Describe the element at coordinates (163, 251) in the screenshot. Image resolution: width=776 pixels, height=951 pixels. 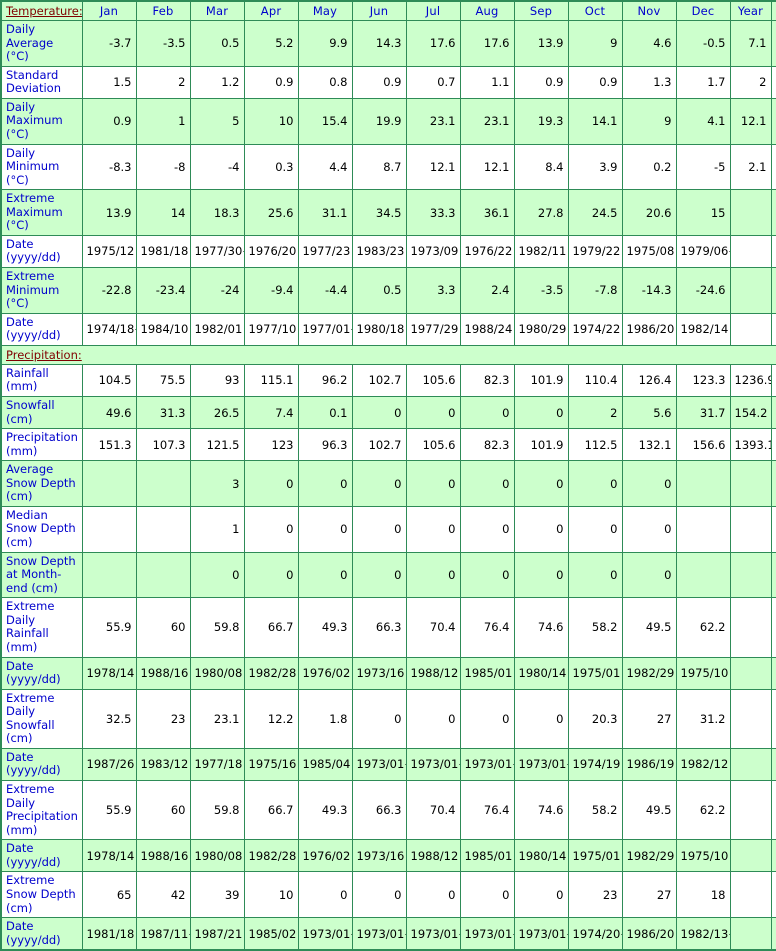
I see `data-cell: 1981/18` at that location.